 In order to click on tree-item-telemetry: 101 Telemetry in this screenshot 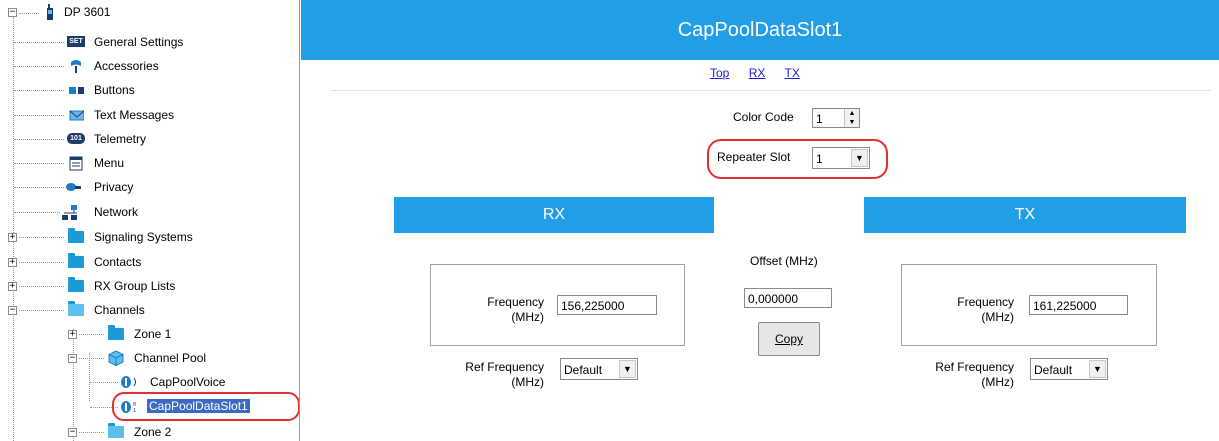, I will do `click(149, 139)`.